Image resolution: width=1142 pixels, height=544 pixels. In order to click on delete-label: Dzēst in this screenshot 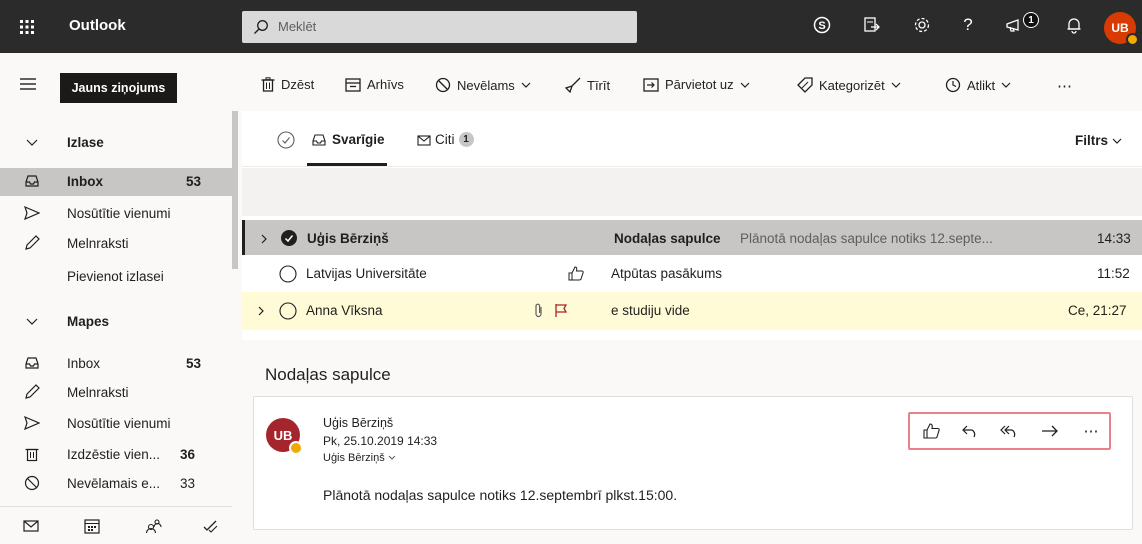, I will do `click(298, 84)`.